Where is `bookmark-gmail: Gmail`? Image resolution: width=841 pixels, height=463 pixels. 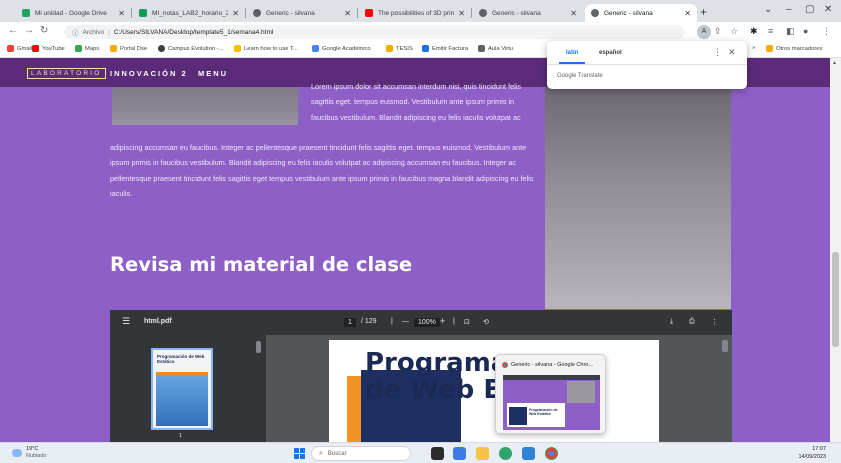
bookmark-gmail: Gmail is located at coordinates (19, 48).